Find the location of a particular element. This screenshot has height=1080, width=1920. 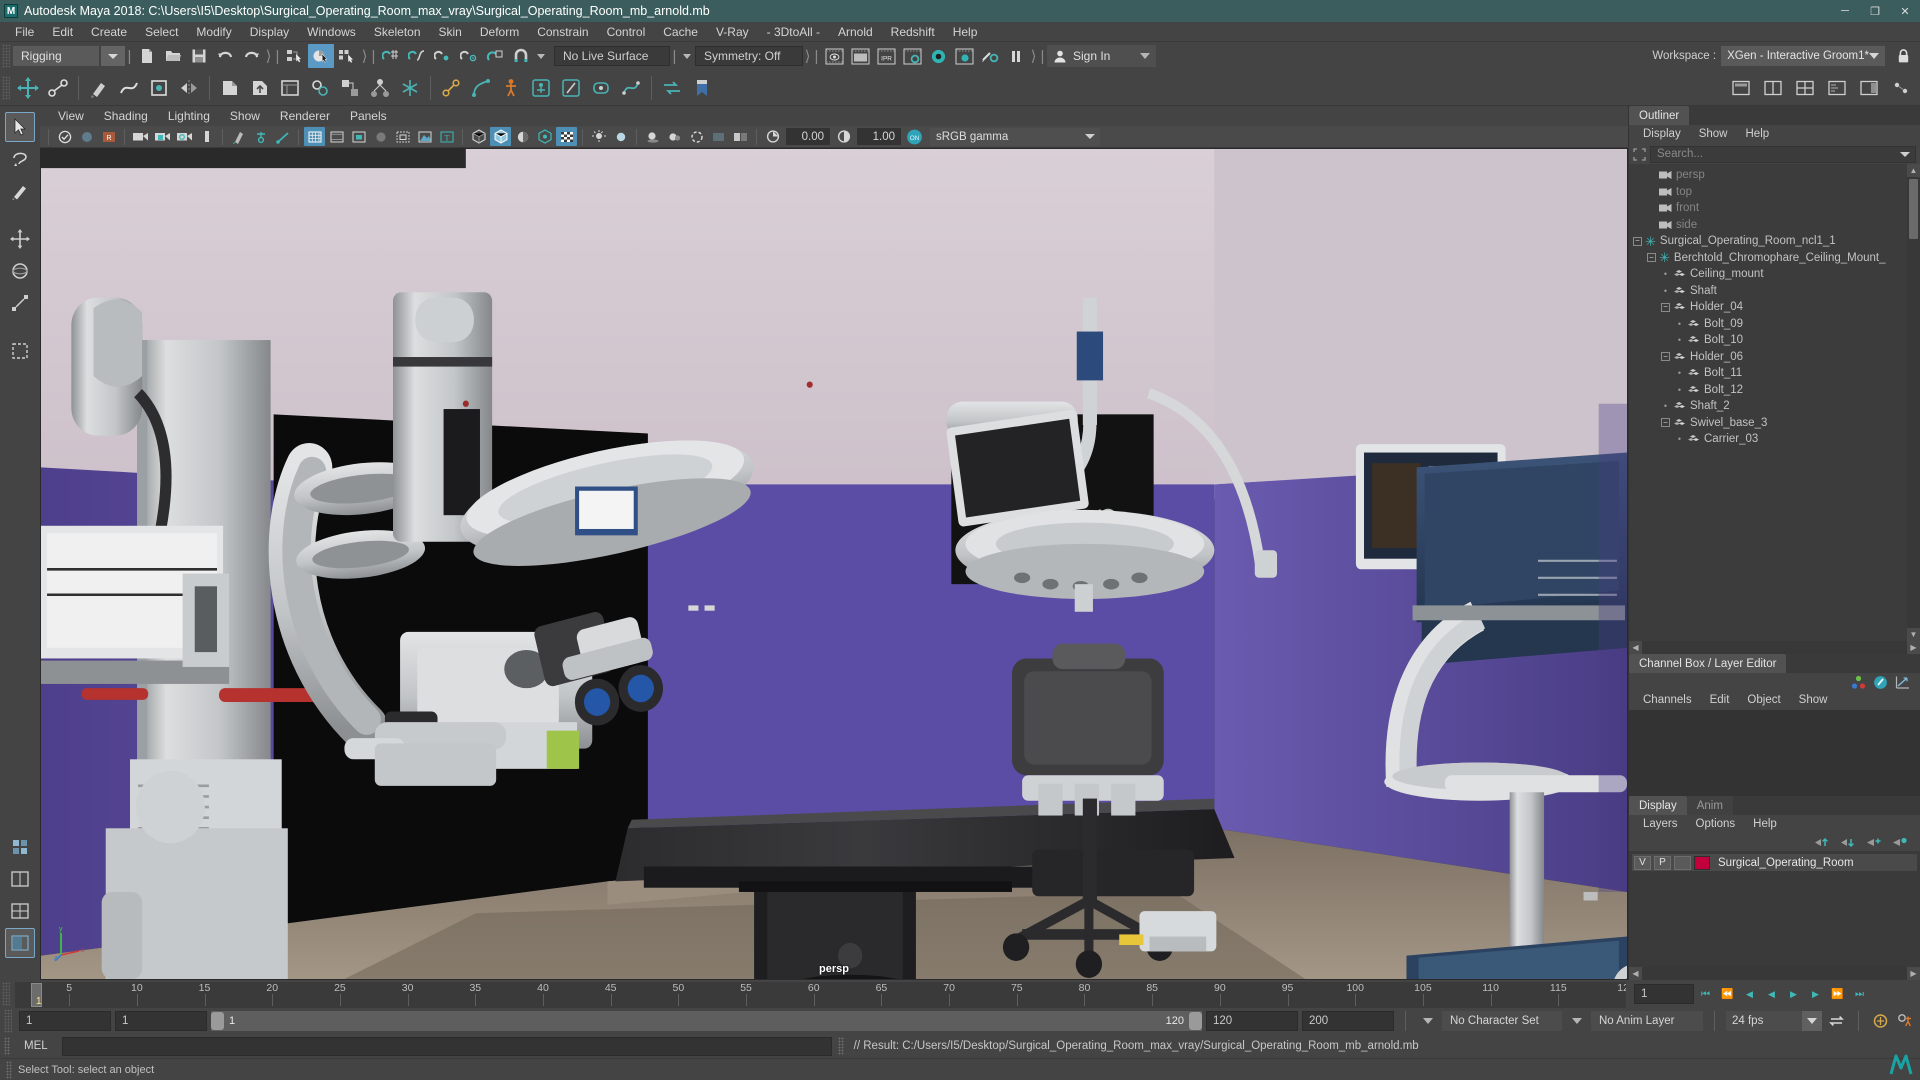

layout-quick-1-icon is located at coordinates (20, 879).